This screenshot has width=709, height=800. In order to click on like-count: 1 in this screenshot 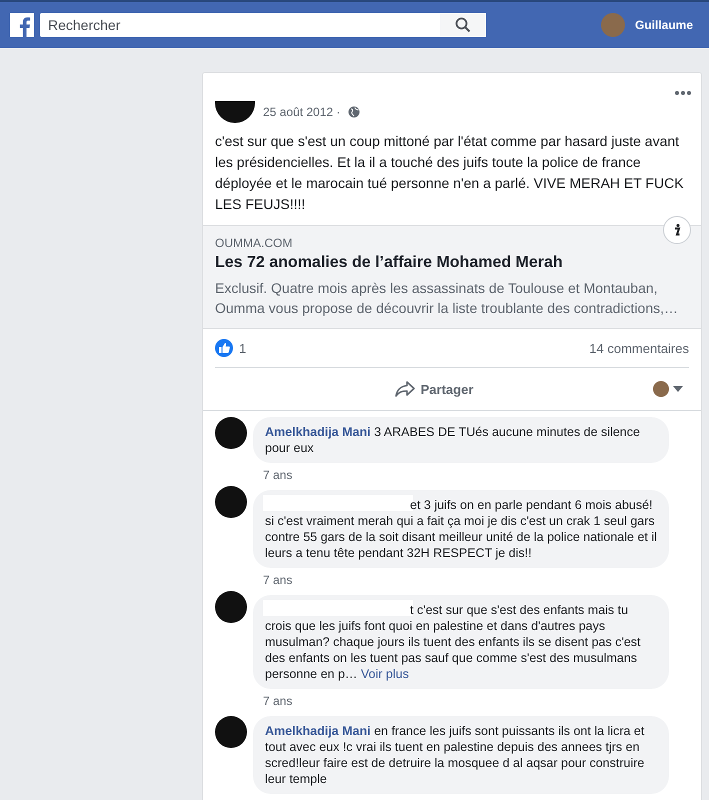, I will do `click(242, 348)`.